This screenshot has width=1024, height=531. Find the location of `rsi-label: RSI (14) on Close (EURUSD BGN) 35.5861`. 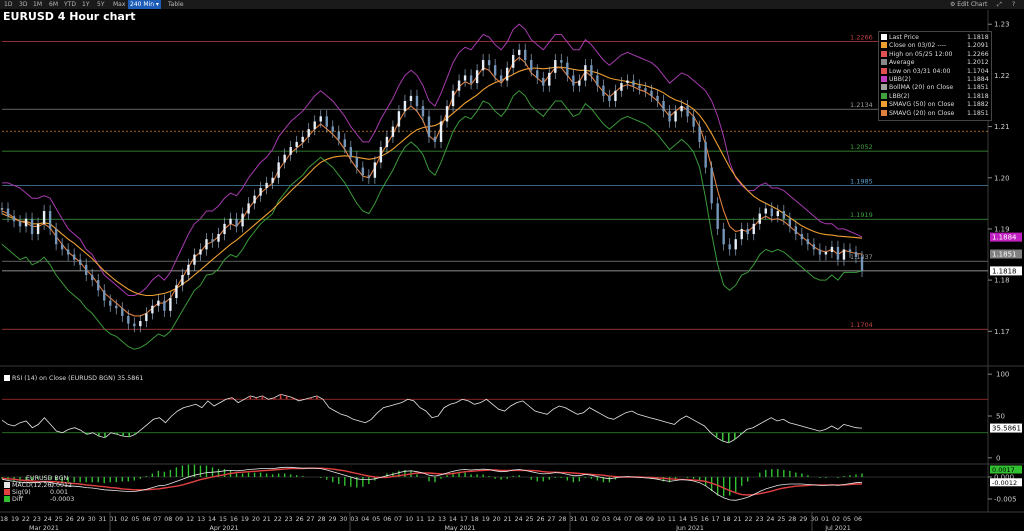

rsi-label: RSI (14) on Close (EURUSD BGN) 35.5861 is located at coordinates (73, 378).